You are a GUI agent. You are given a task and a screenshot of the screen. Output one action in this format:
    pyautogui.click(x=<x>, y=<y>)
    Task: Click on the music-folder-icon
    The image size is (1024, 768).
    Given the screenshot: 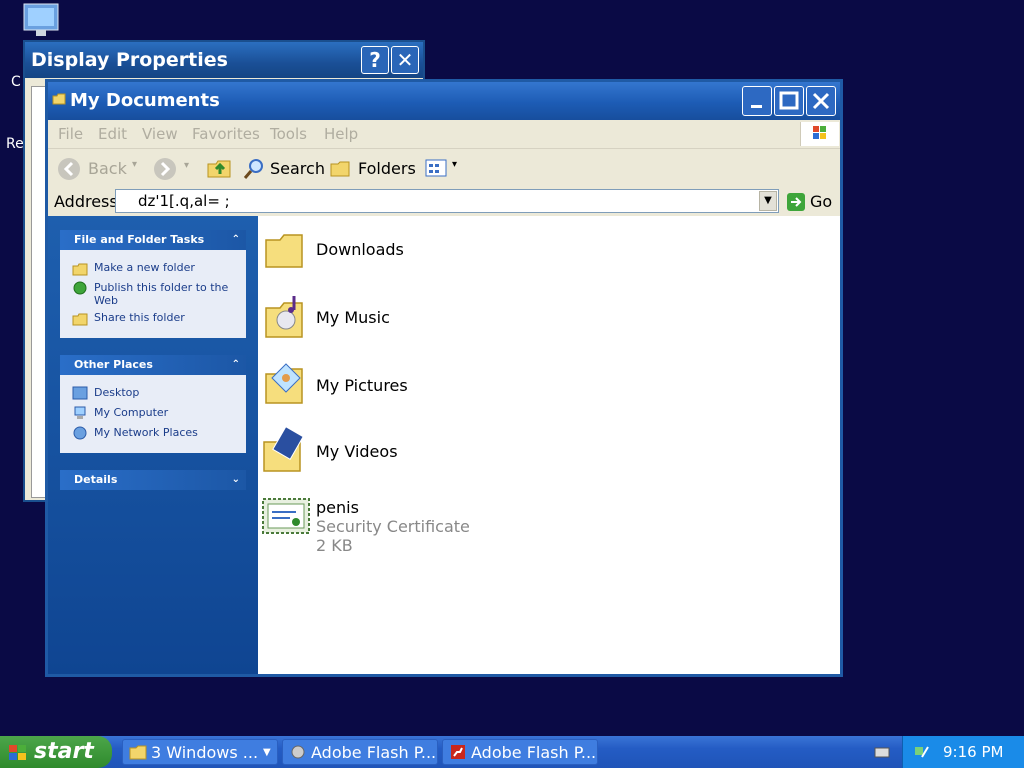 What is the action you would take?
    pyautogui.click(x=284, y=317)
    